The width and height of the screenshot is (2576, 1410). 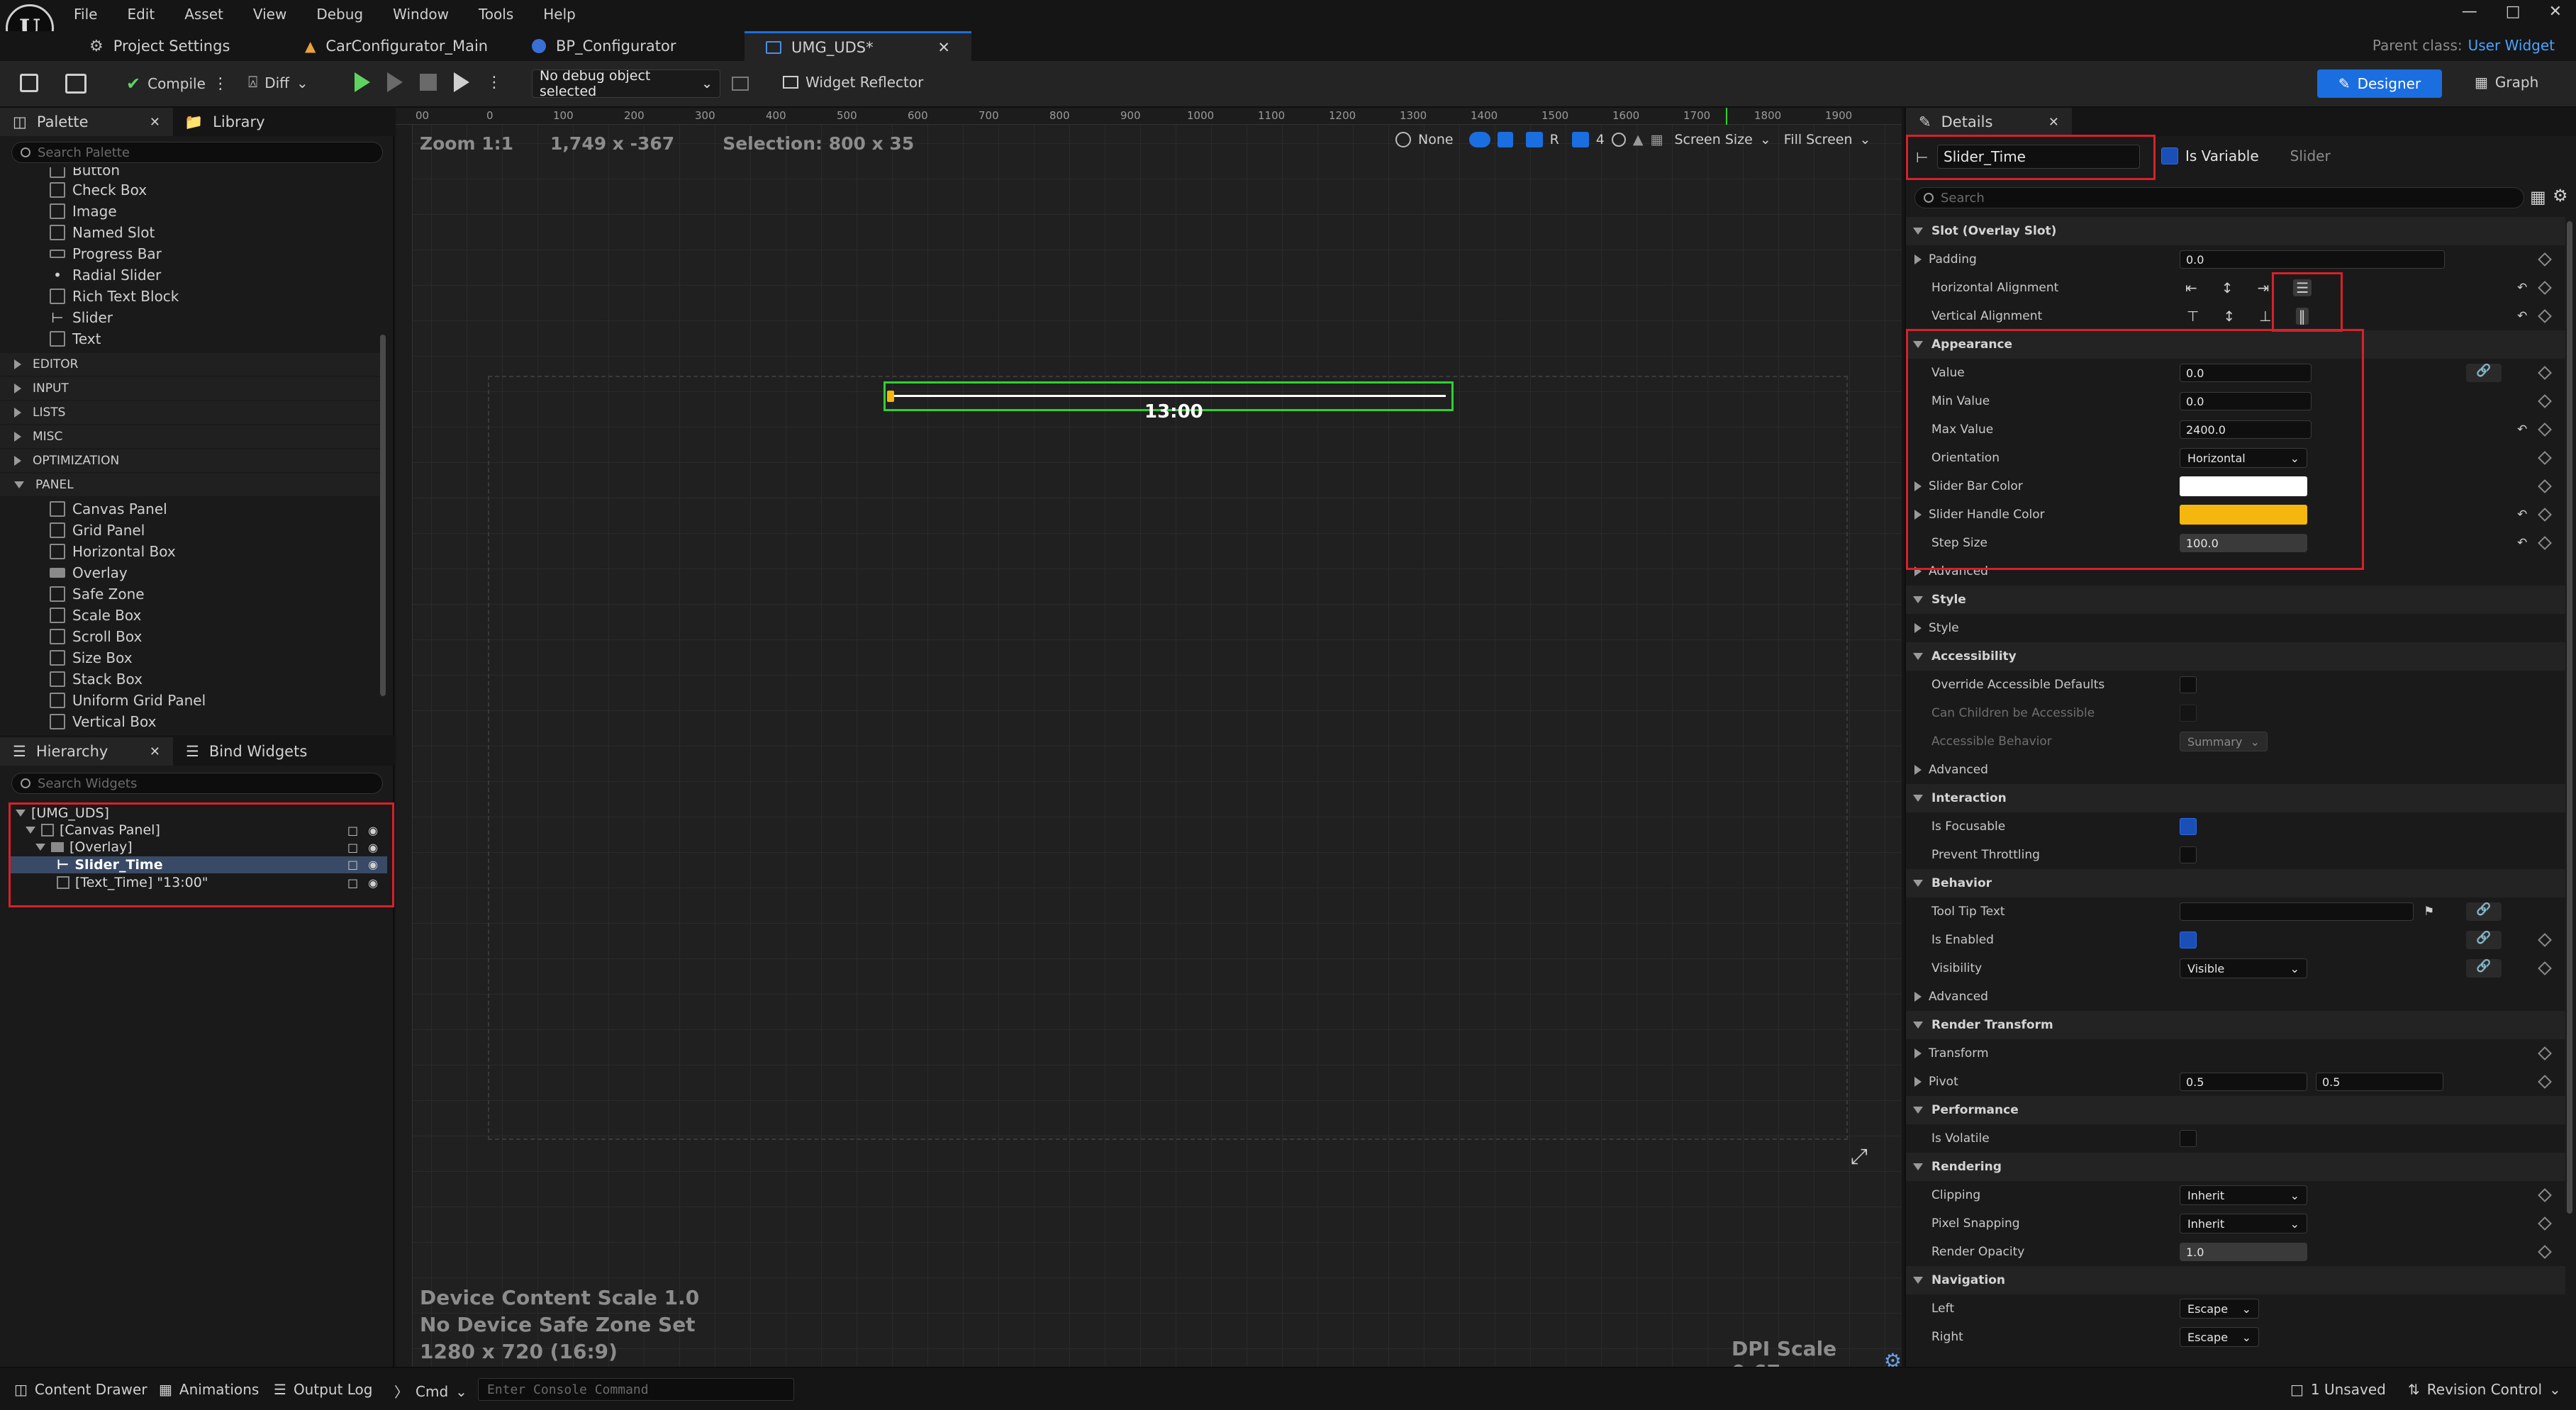 What do you see at coordinates (2264, 287) in the screenshot?
I see `align-right-icon: ⇥` at bounding box center [2264, 287].